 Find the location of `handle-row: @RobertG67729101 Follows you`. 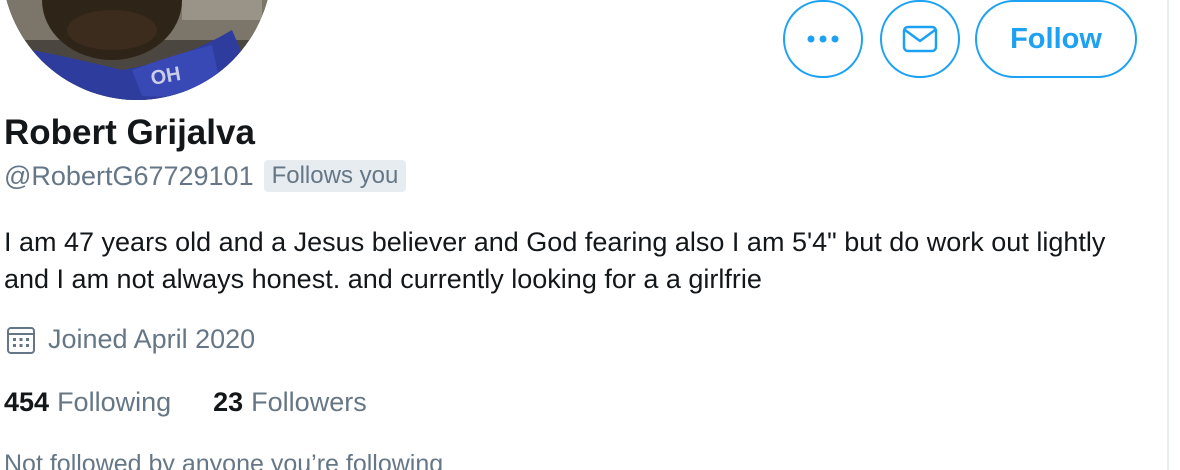

handle-row: @RobertG67729101 Follows you is located at coordinates (205, 176).